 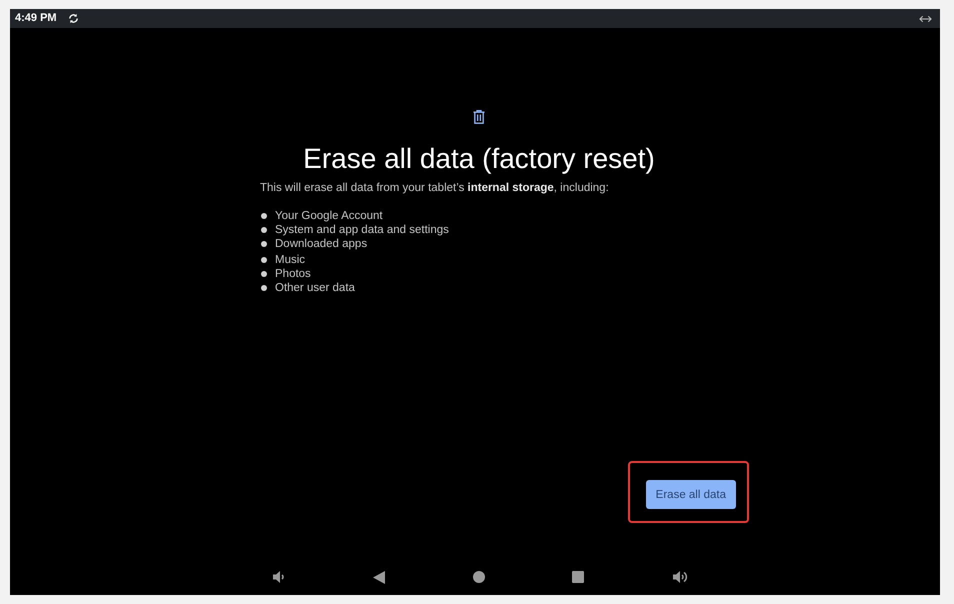 What do you see at coordinates (479, 117) in the screenshot?
I see `trash-icon` at bounding box center [479, 117].